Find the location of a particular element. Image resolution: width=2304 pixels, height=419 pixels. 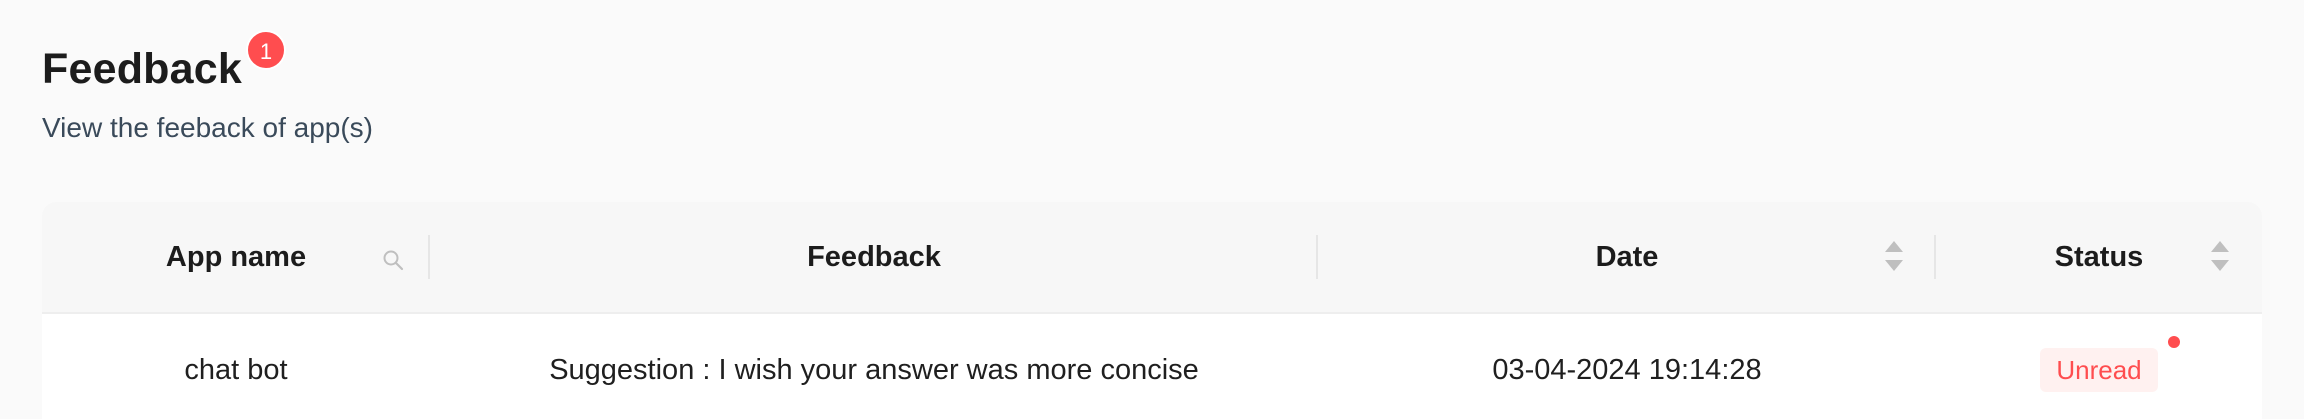

title-row: Feedback 1 is located at coordinates (164, 64).